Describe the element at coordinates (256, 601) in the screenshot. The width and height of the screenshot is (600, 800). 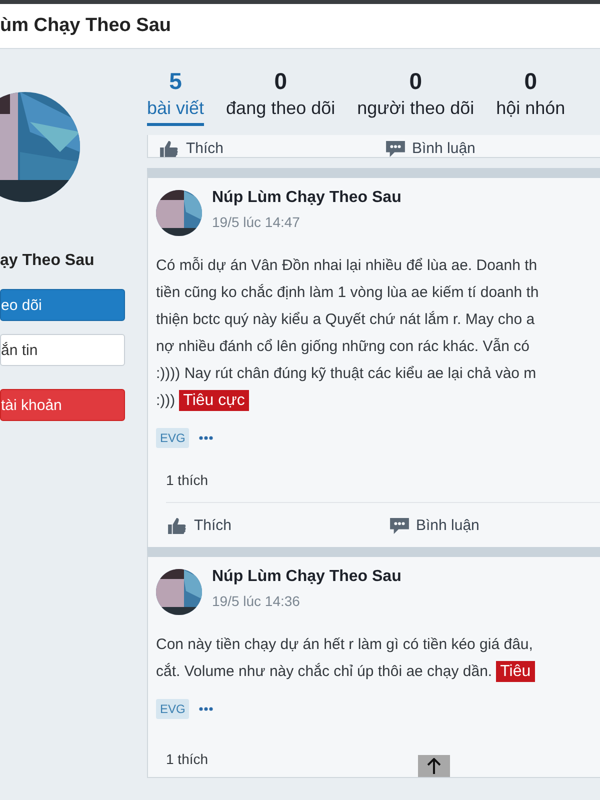
I see `post-time: 19/5 lúc 14:36` at that location.